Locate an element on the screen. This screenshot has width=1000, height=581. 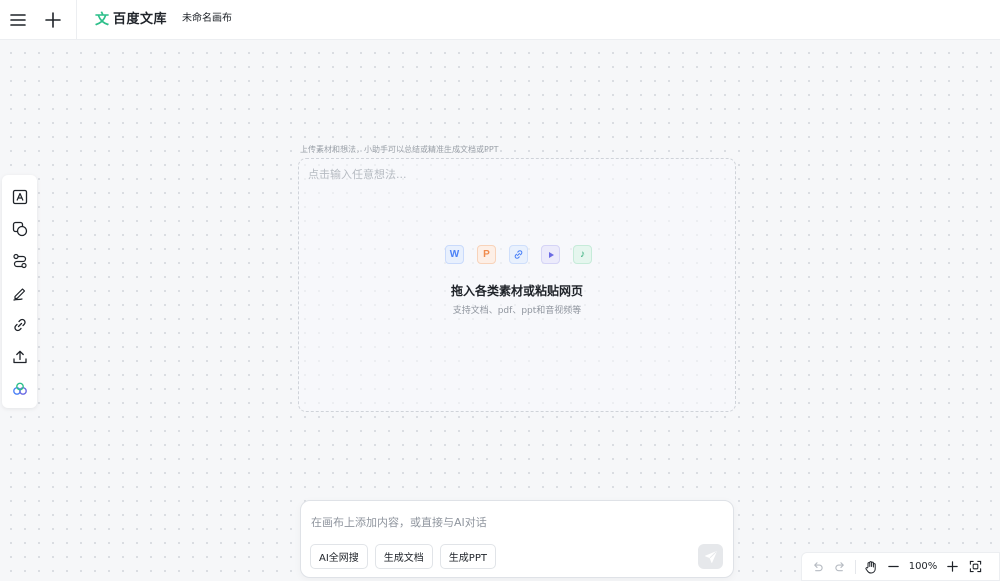
drop-zone-title: 拖入各类素材或粘贴网页 is located at coordinates (516, 291).